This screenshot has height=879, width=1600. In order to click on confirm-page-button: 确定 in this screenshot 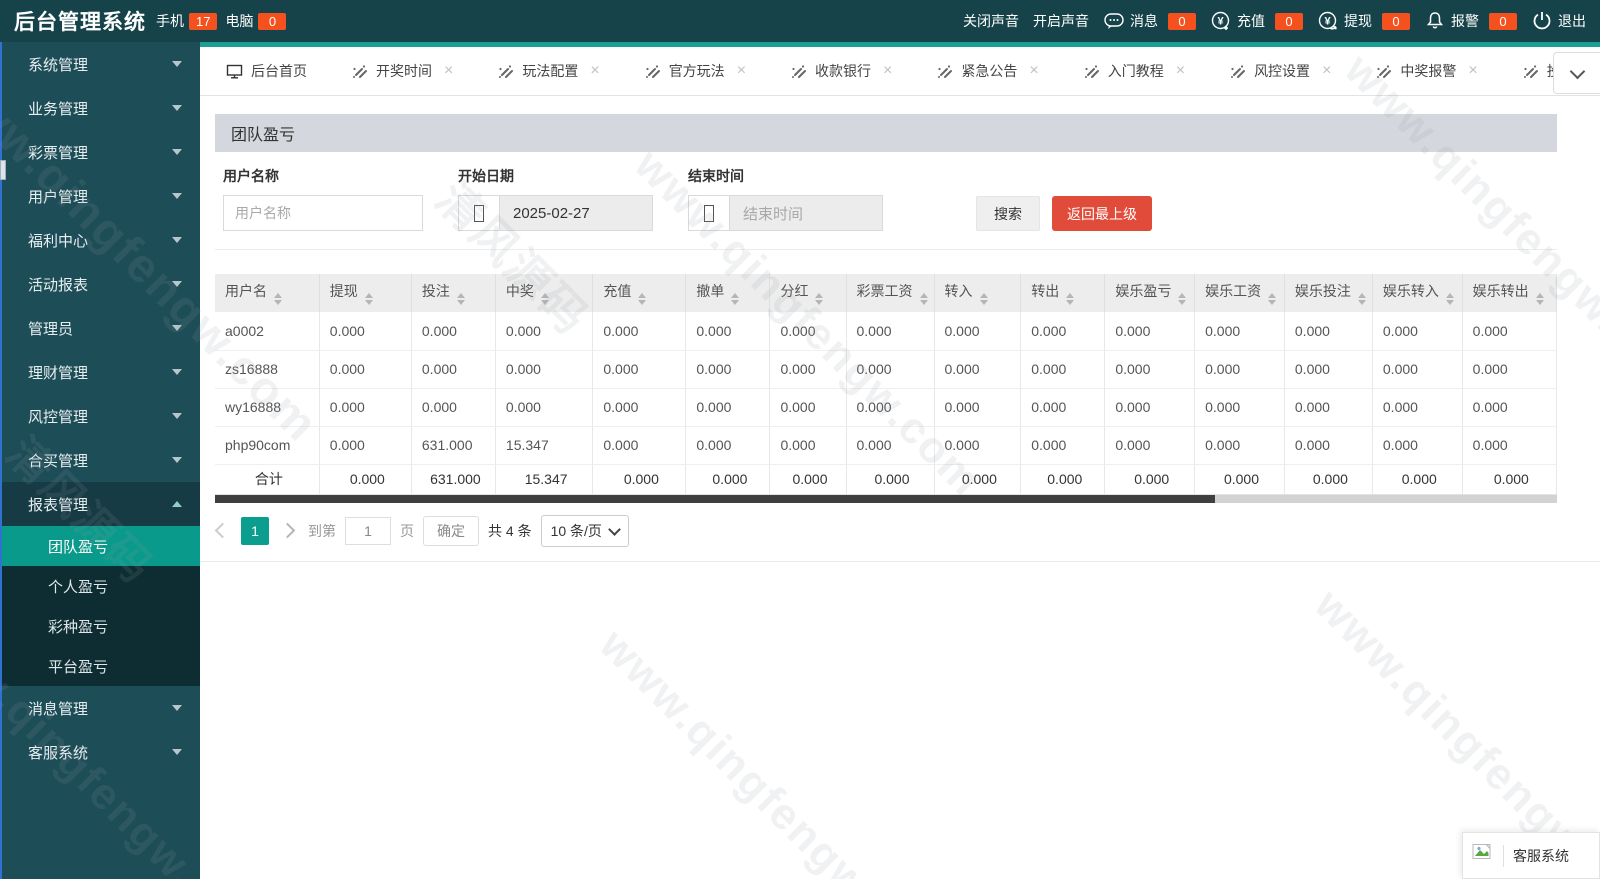, I will do `click(451, 530)`.